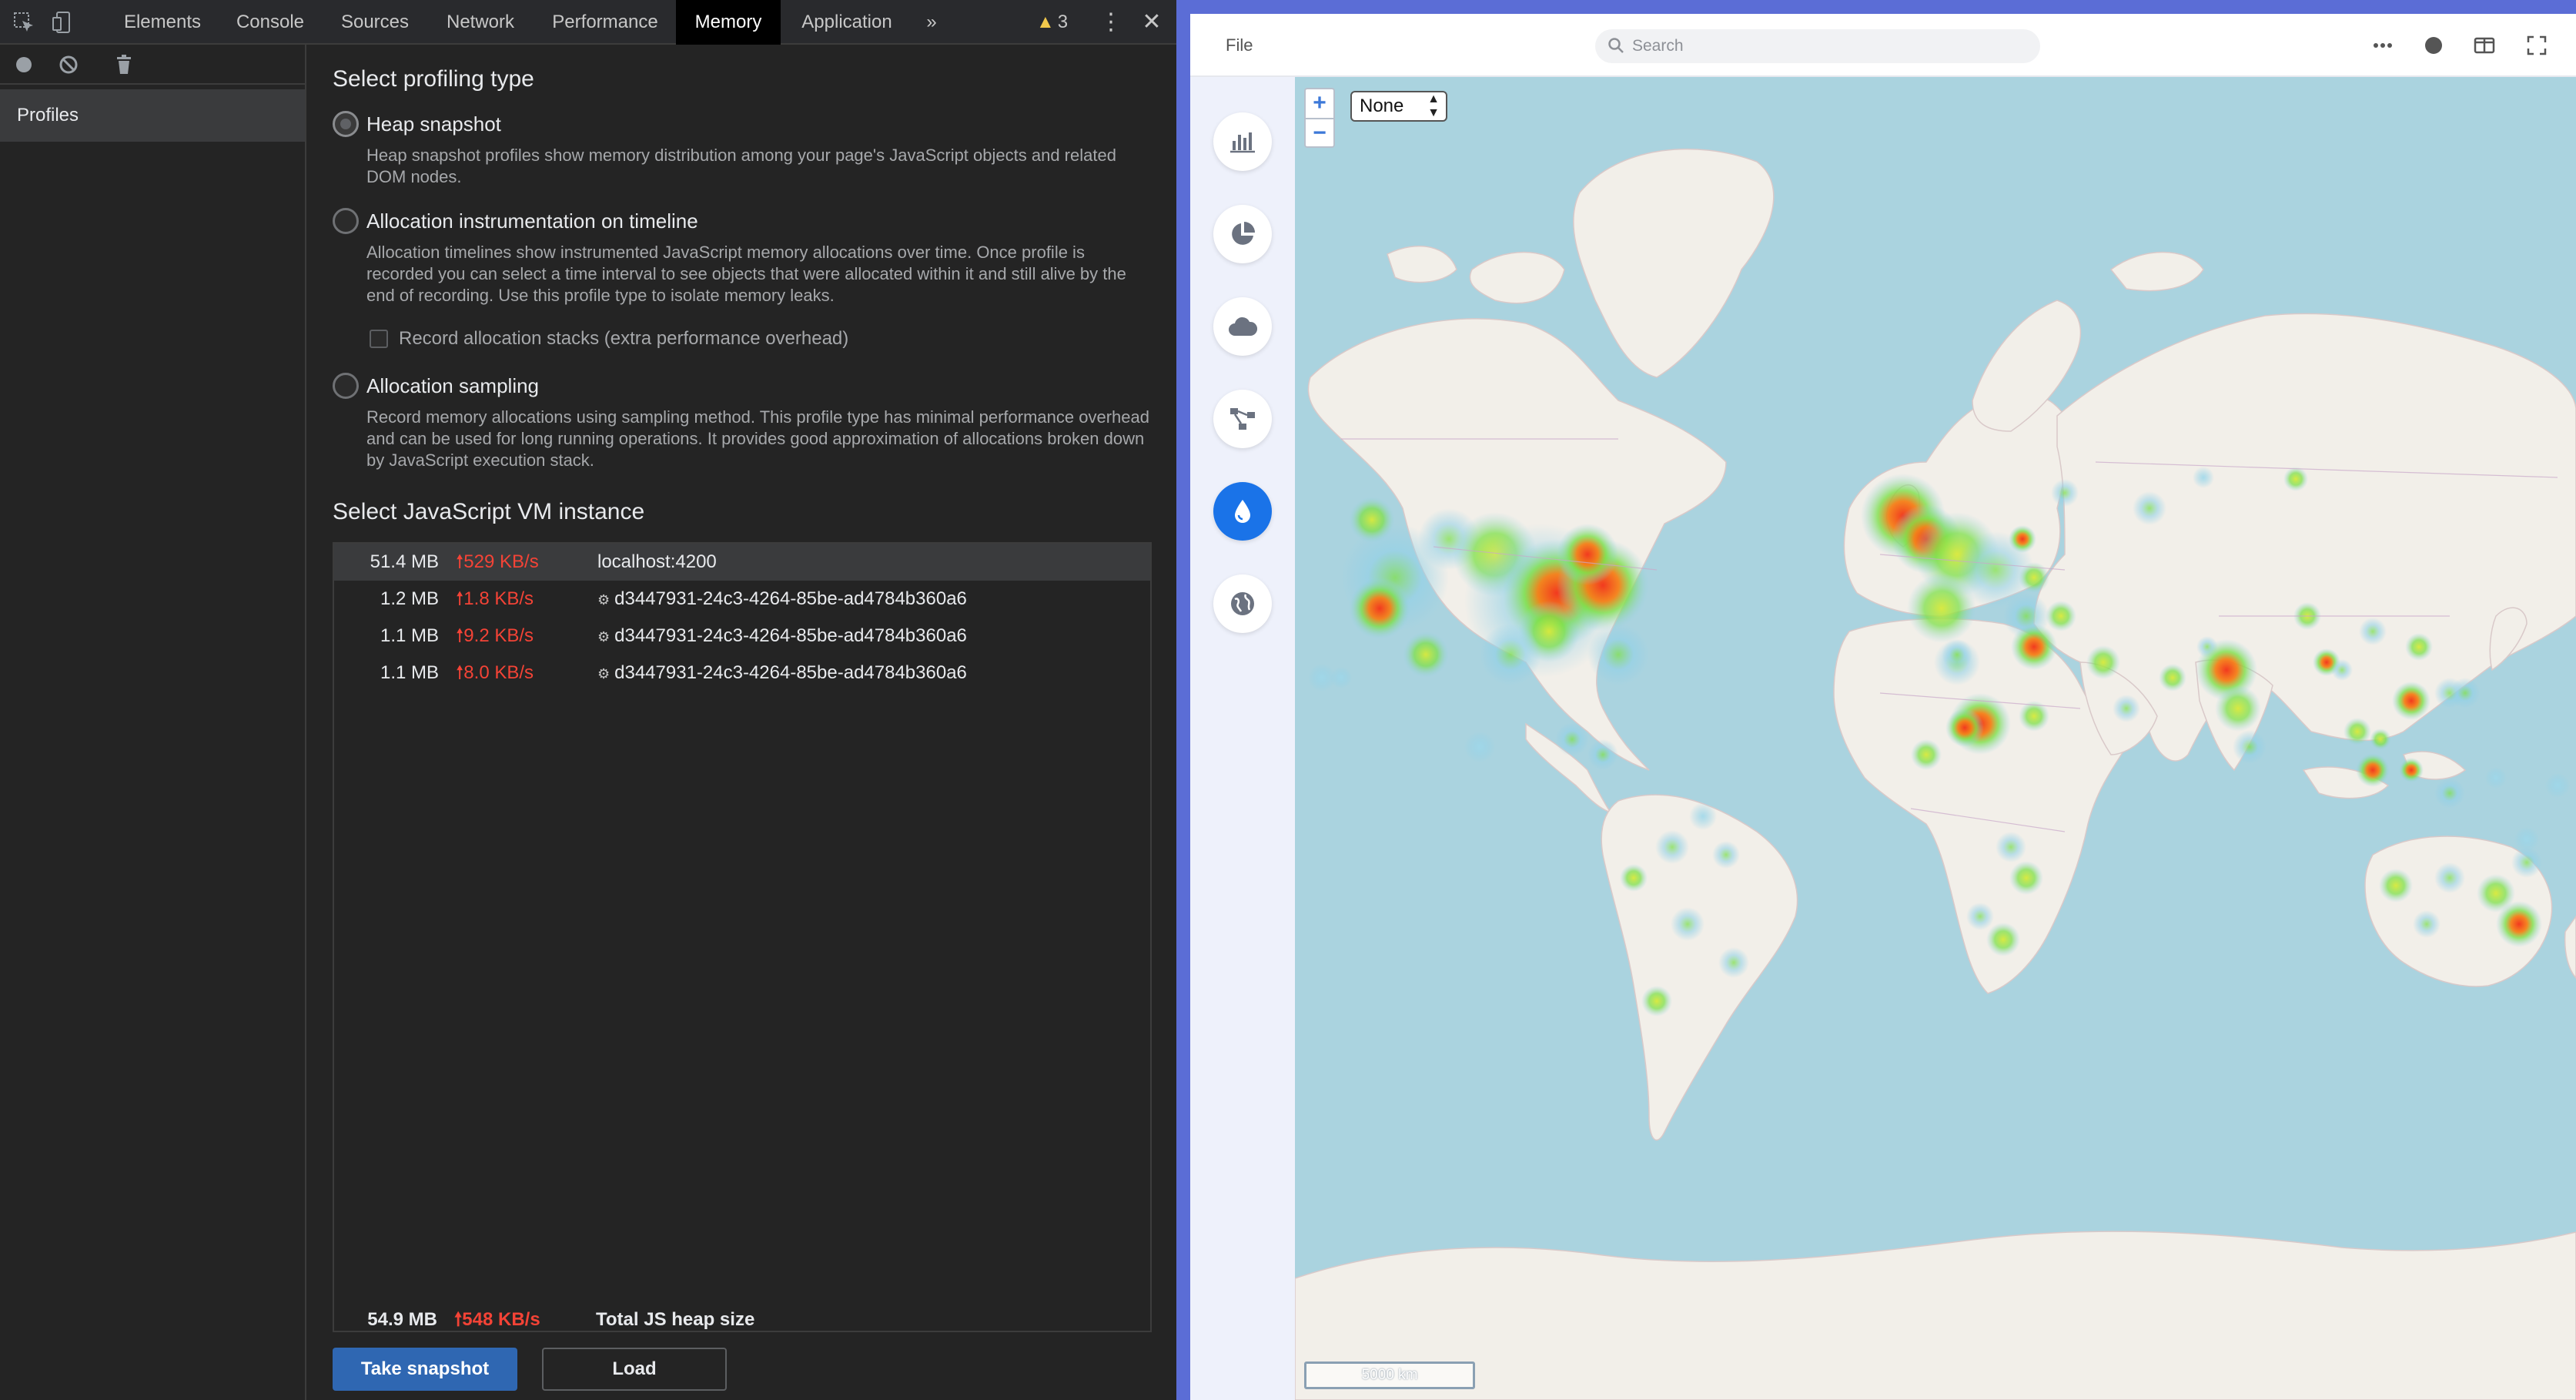 Image resolution: width=2576 pixels, height=1400 pixels. Describe the element at coordinates (346, 124) in the screenshot. I see `heap-snapshot-radio` at that location.